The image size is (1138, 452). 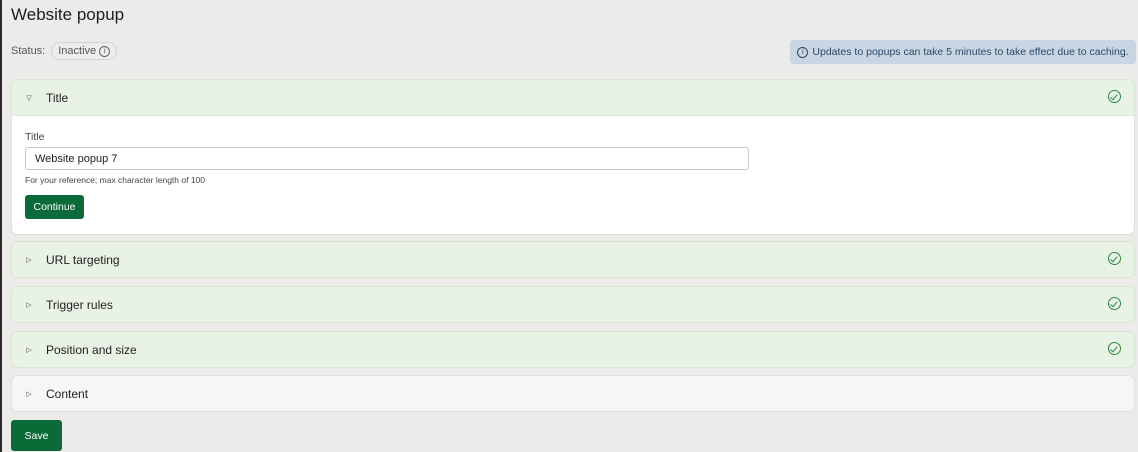 I want to click on page-title: Website popup, so click(x=68, y=14).